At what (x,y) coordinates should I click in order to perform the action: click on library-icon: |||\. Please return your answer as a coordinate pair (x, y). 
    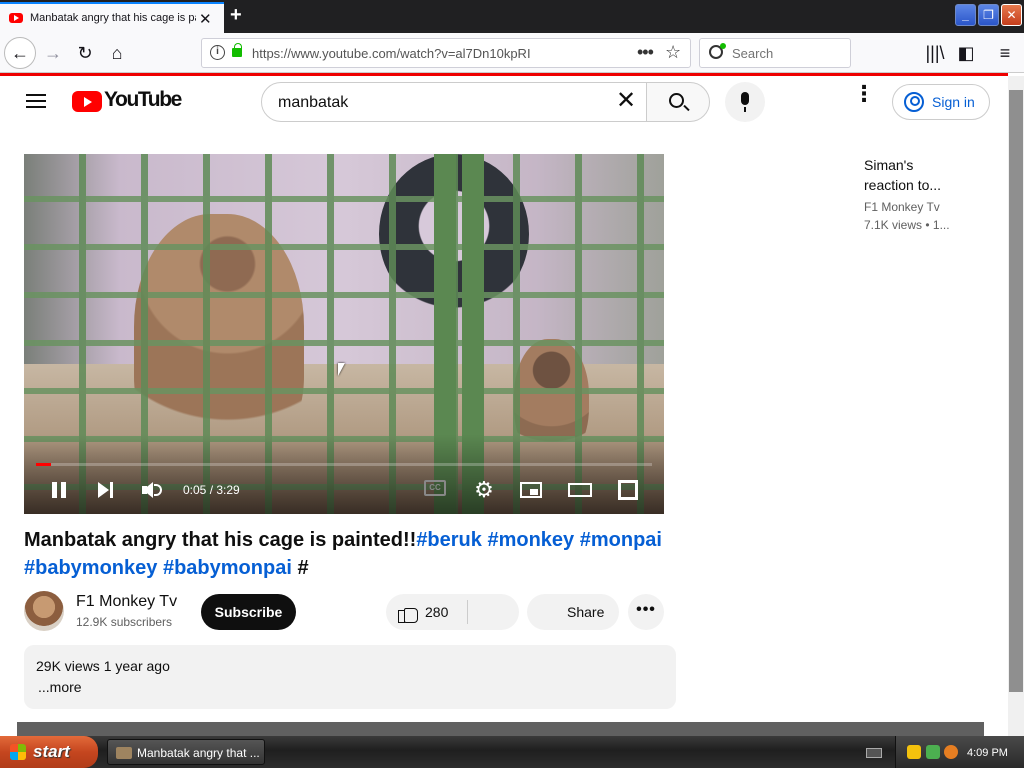
    Looking at the image, I should click on (935, 53).